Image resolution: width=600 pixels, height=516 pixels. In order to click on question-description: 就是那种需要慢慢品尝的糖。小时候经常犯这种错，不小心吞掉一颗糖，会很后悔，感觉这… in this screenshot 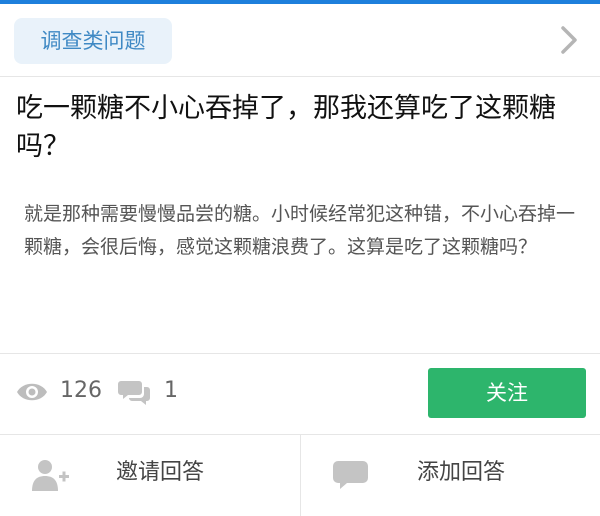, I will do `click(300, 230)`.